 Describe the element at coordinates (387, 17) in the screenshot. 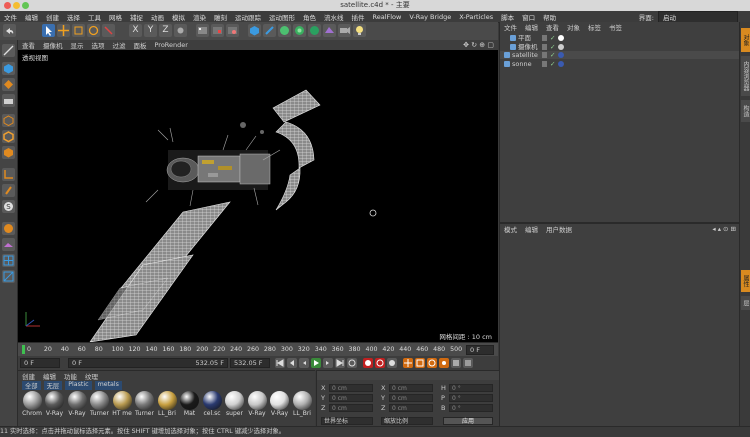

I see `menu-realflow: RealFlow` at that location.